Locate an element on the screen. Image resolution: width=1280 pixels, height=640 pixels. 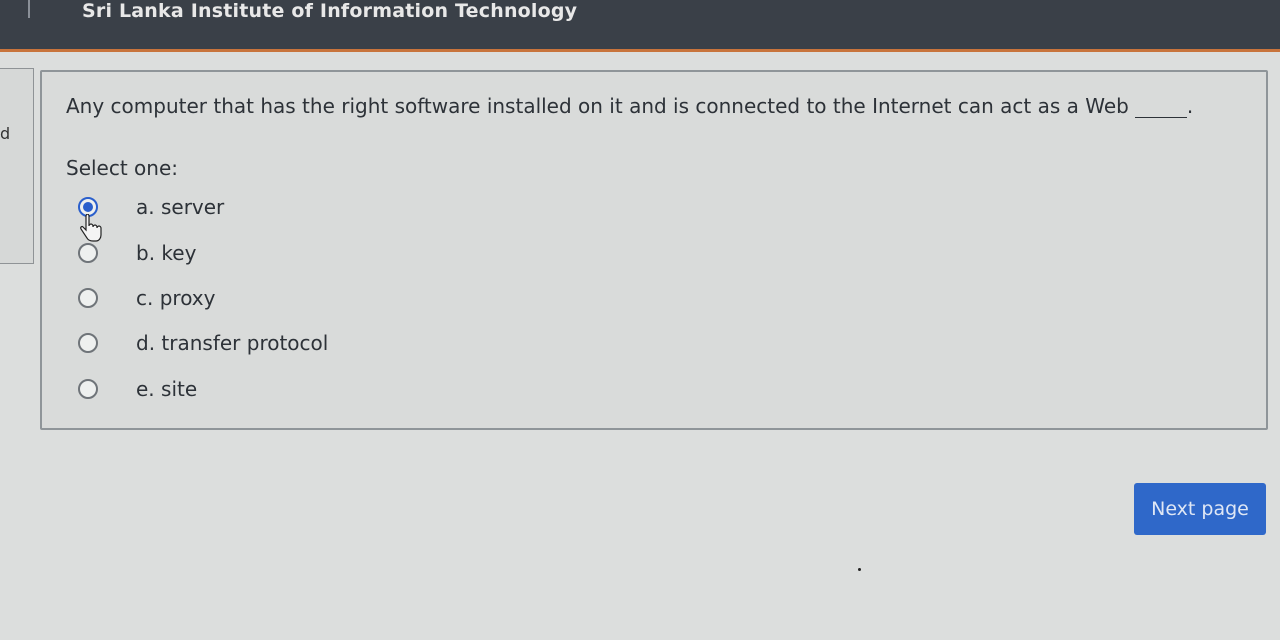
question-period: . is located at coordinates (1190, 106).